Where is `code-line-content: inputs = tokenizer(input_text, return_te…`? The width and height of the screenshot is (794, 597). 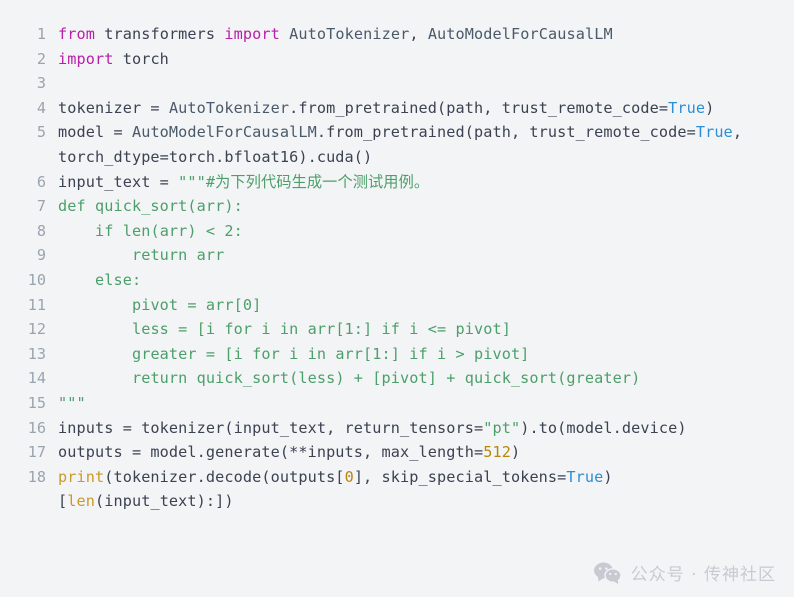
code-line-content: inputs = tokenizer(input_text, return_te… is located at coordinates (372, 427).